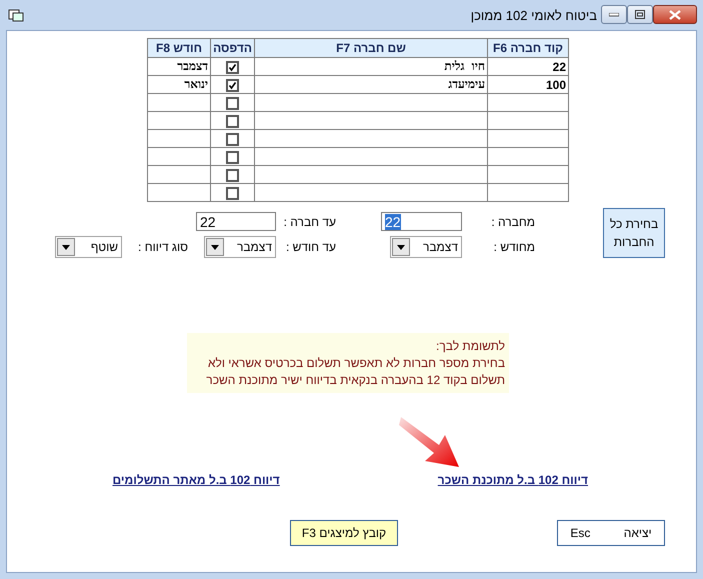 The height and width of the screenshot is (579, 703). Describe the element at coordinates (528, 67) in the screenshot. I see `table-cell: 22` at that location.